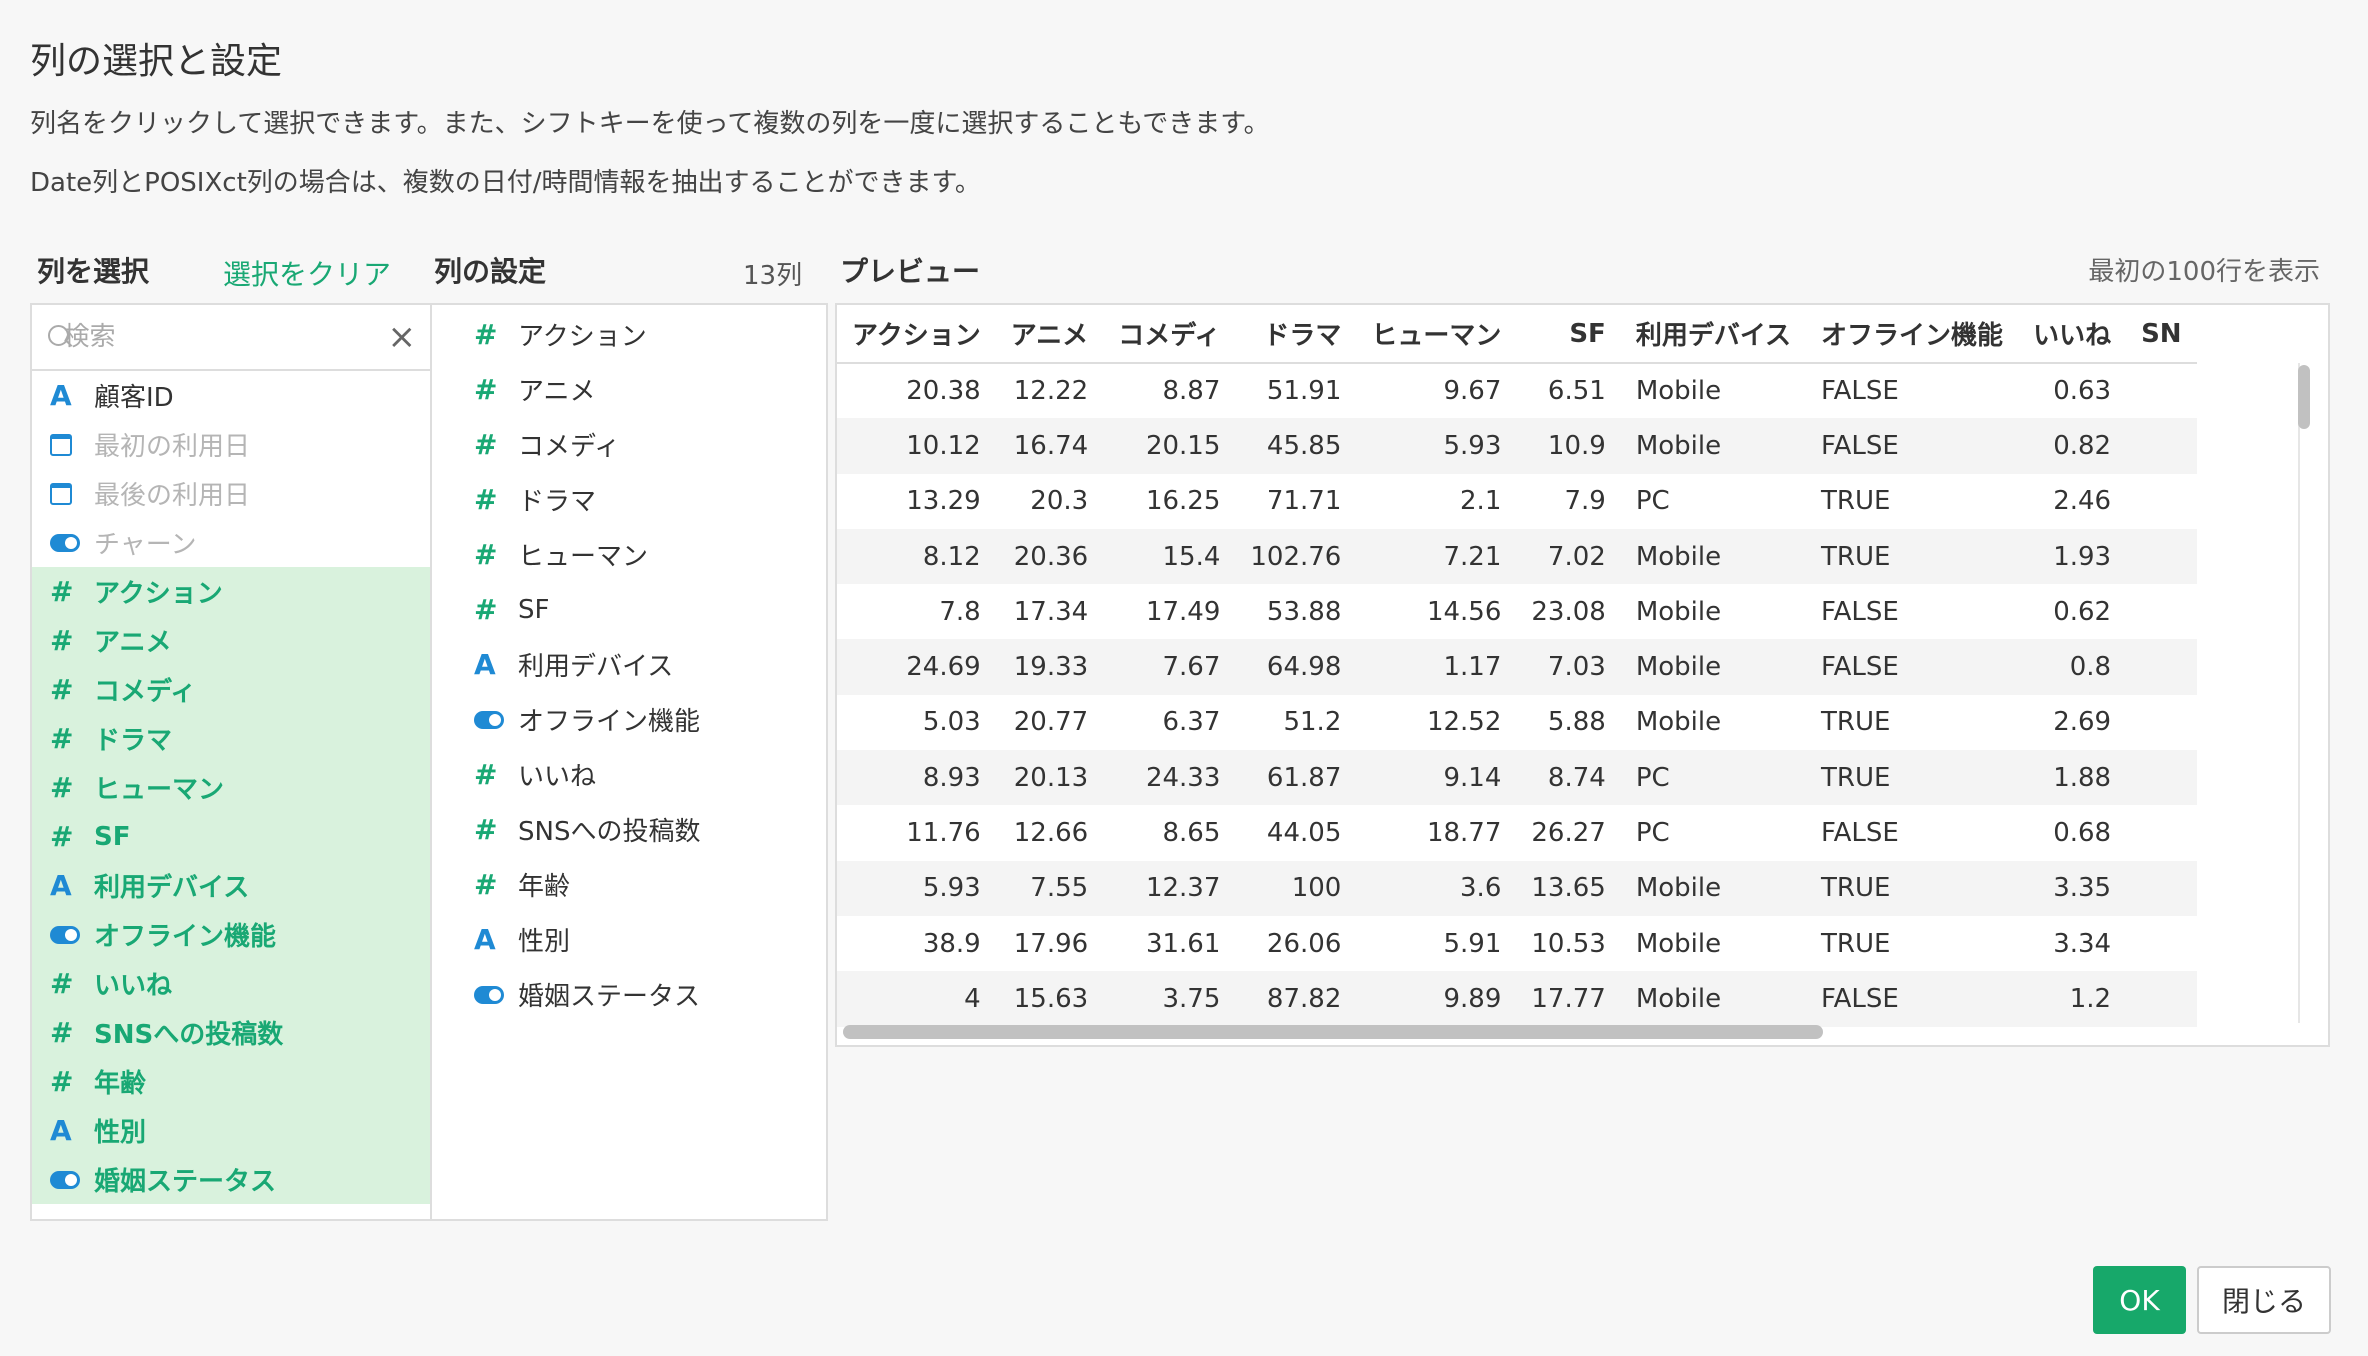 This screenshot has width=2368, height=1356. What do you see at coordinates (231, 738) in the screenshot?
I see `select-list-item: # ドラマ` at bounding box center [231, 738].